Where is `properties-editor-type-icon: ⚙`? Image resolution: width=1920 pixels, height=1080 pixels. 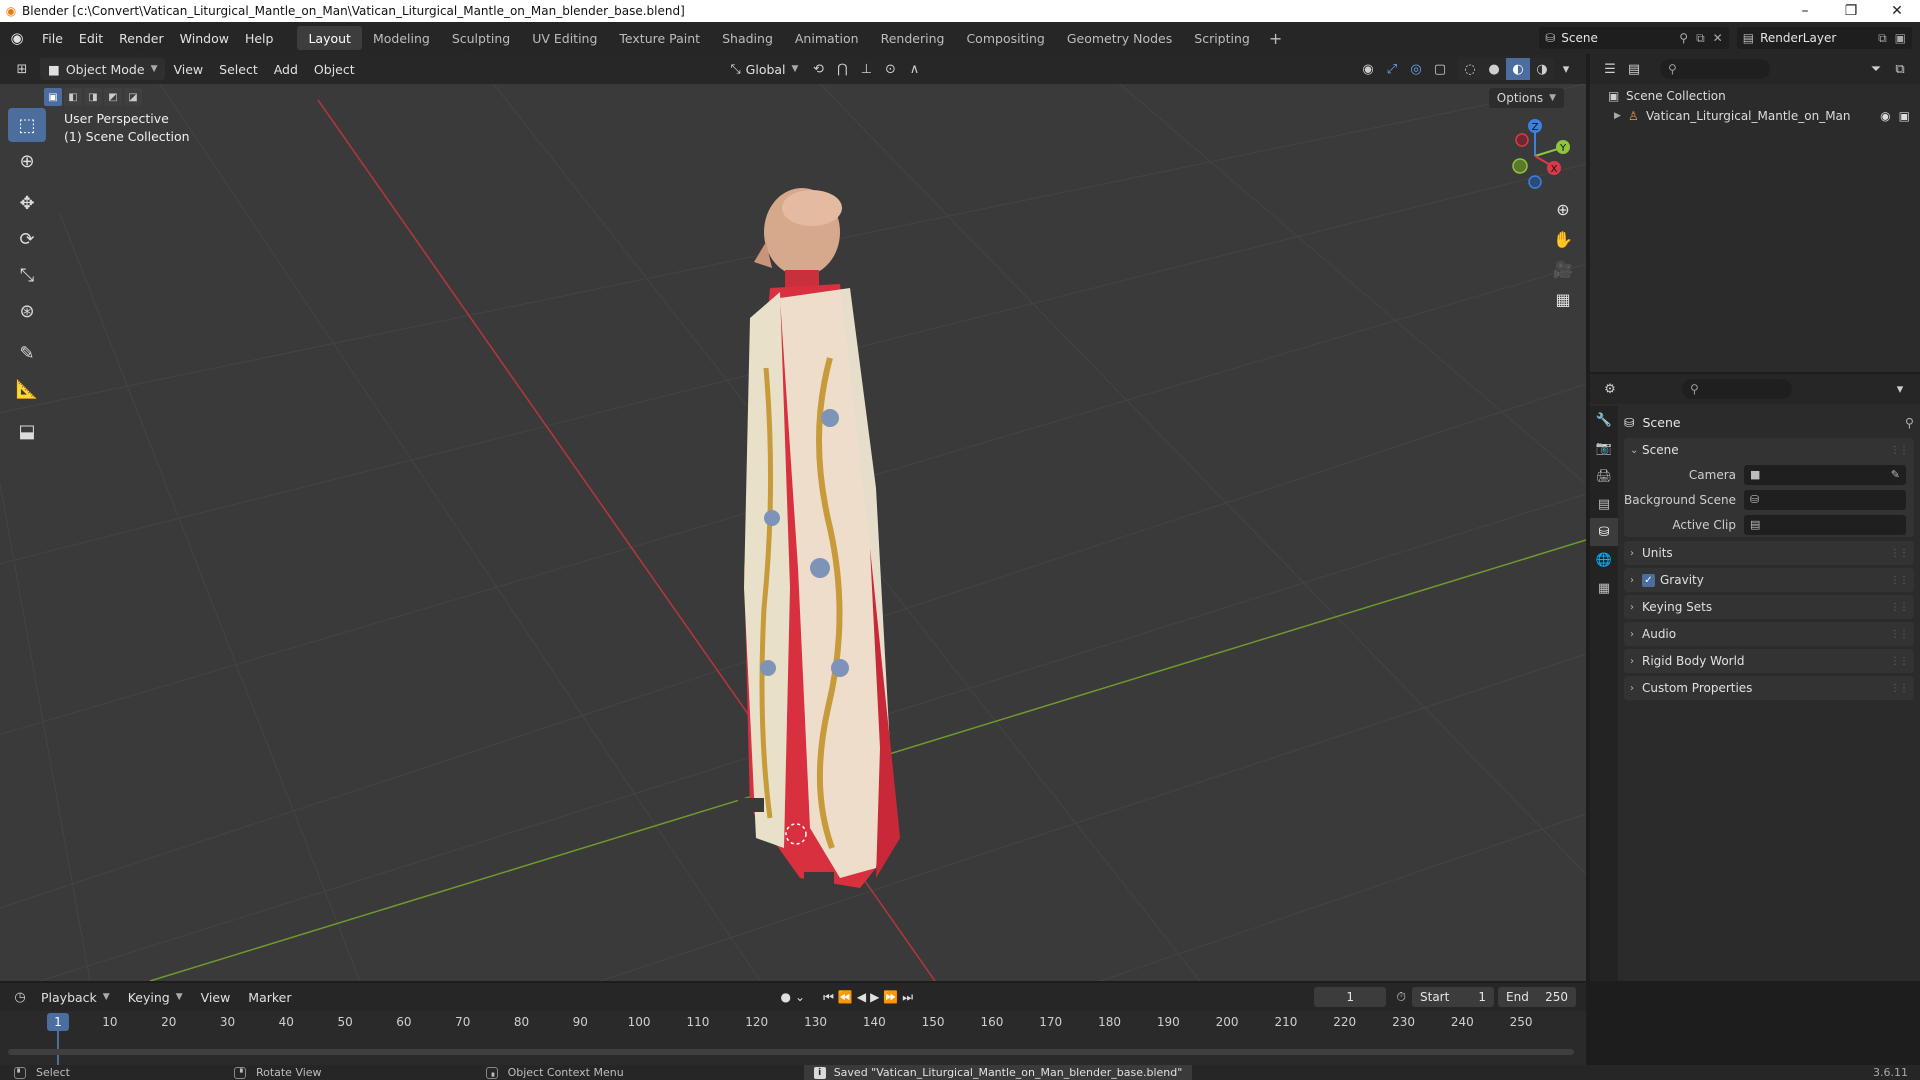
properties-editor-type-icon: ⚙ is located at coordinates (1610, 389).